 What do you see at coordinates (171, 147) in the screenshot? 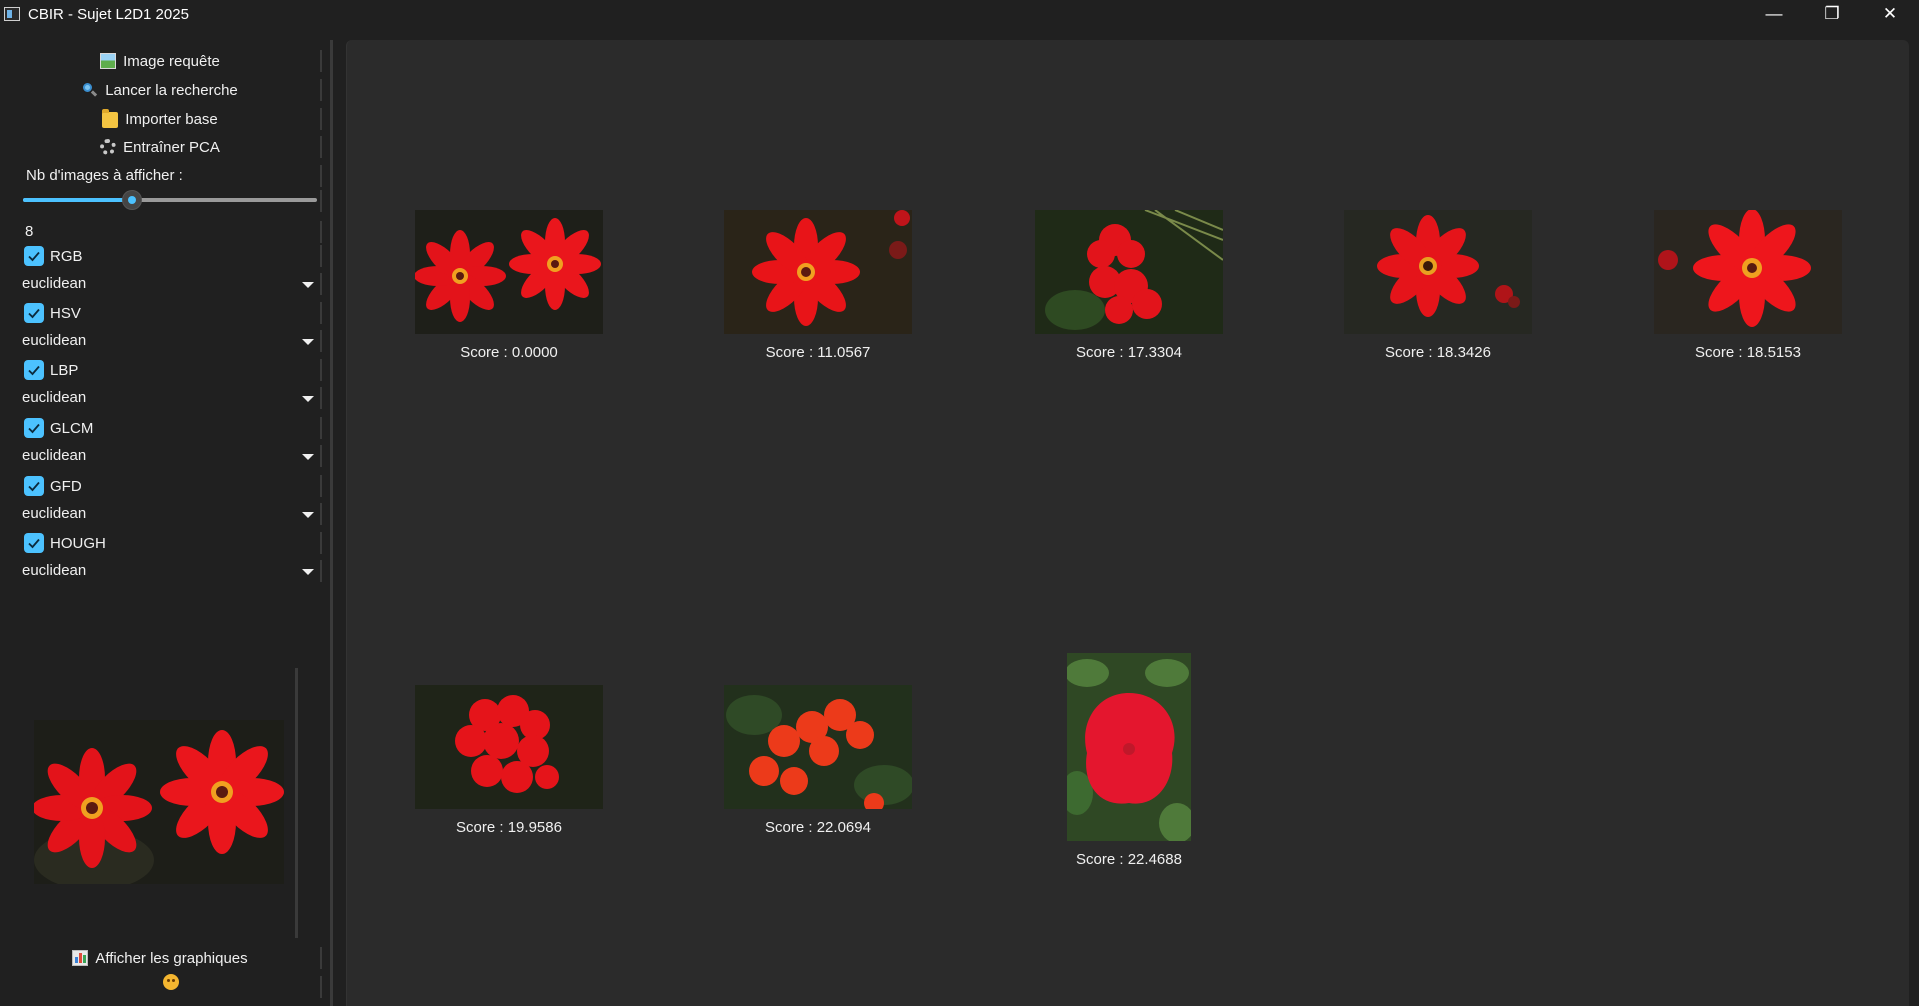
I see `train-pca-label: Entraîner PCA` at bounding box center [171, 147].